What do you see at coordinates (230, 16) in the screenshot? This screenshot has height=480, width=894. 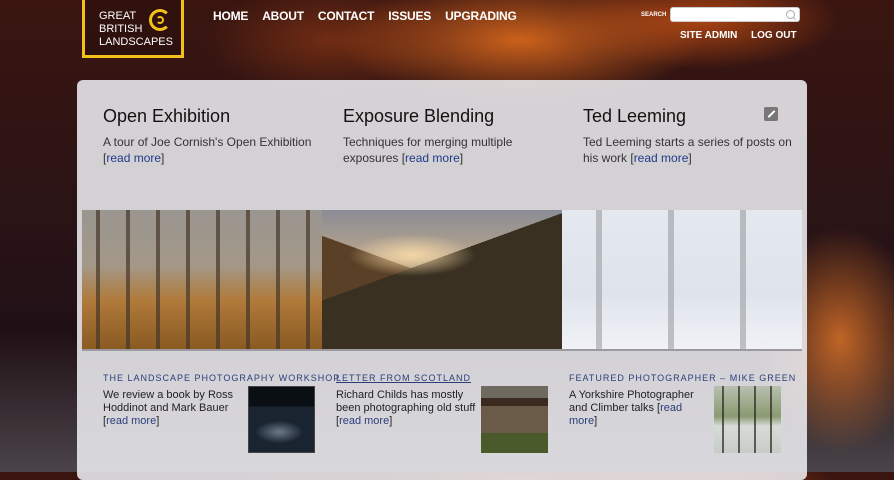 I see `nav-home: HOME` at bounding box center [230, 16].